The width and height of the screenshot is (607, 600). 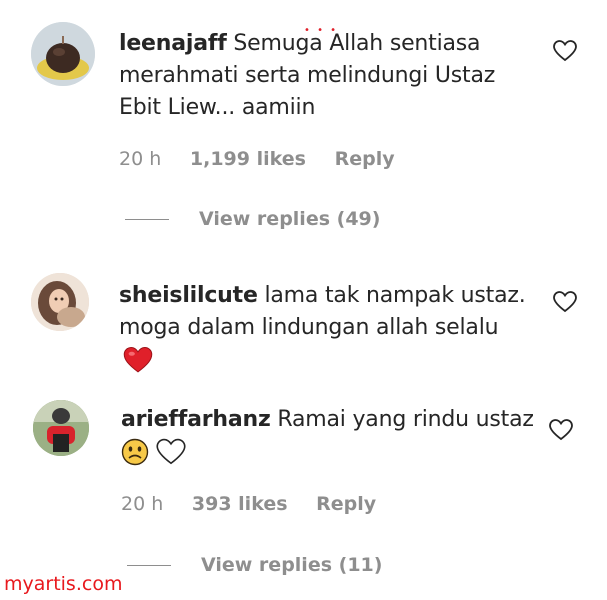 What do you see at coordinates (188, 295) in the screenshot?
I see `username: sheislilcute` at bounding box center [188, 295].